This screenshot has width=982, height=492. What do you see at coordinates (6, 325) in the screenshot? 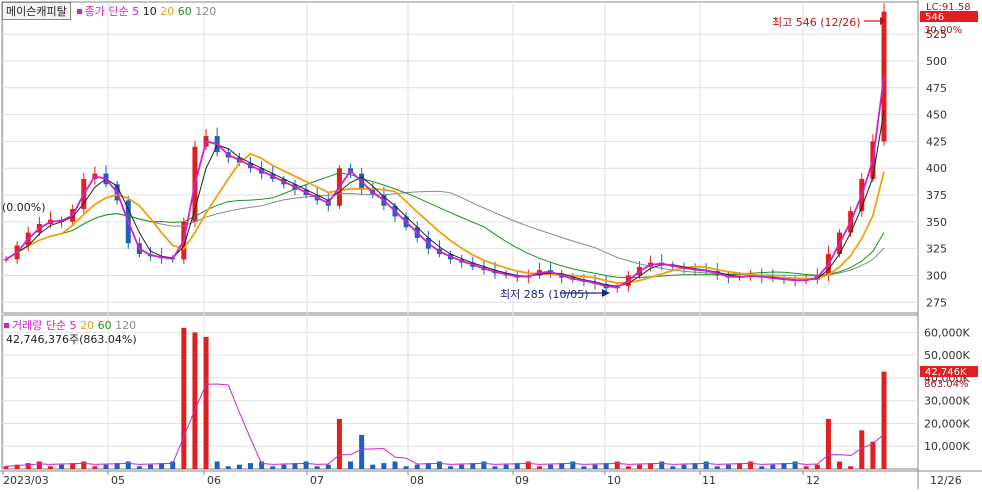
I see `volume-swatch-icon` at bounding box center [6, 325].